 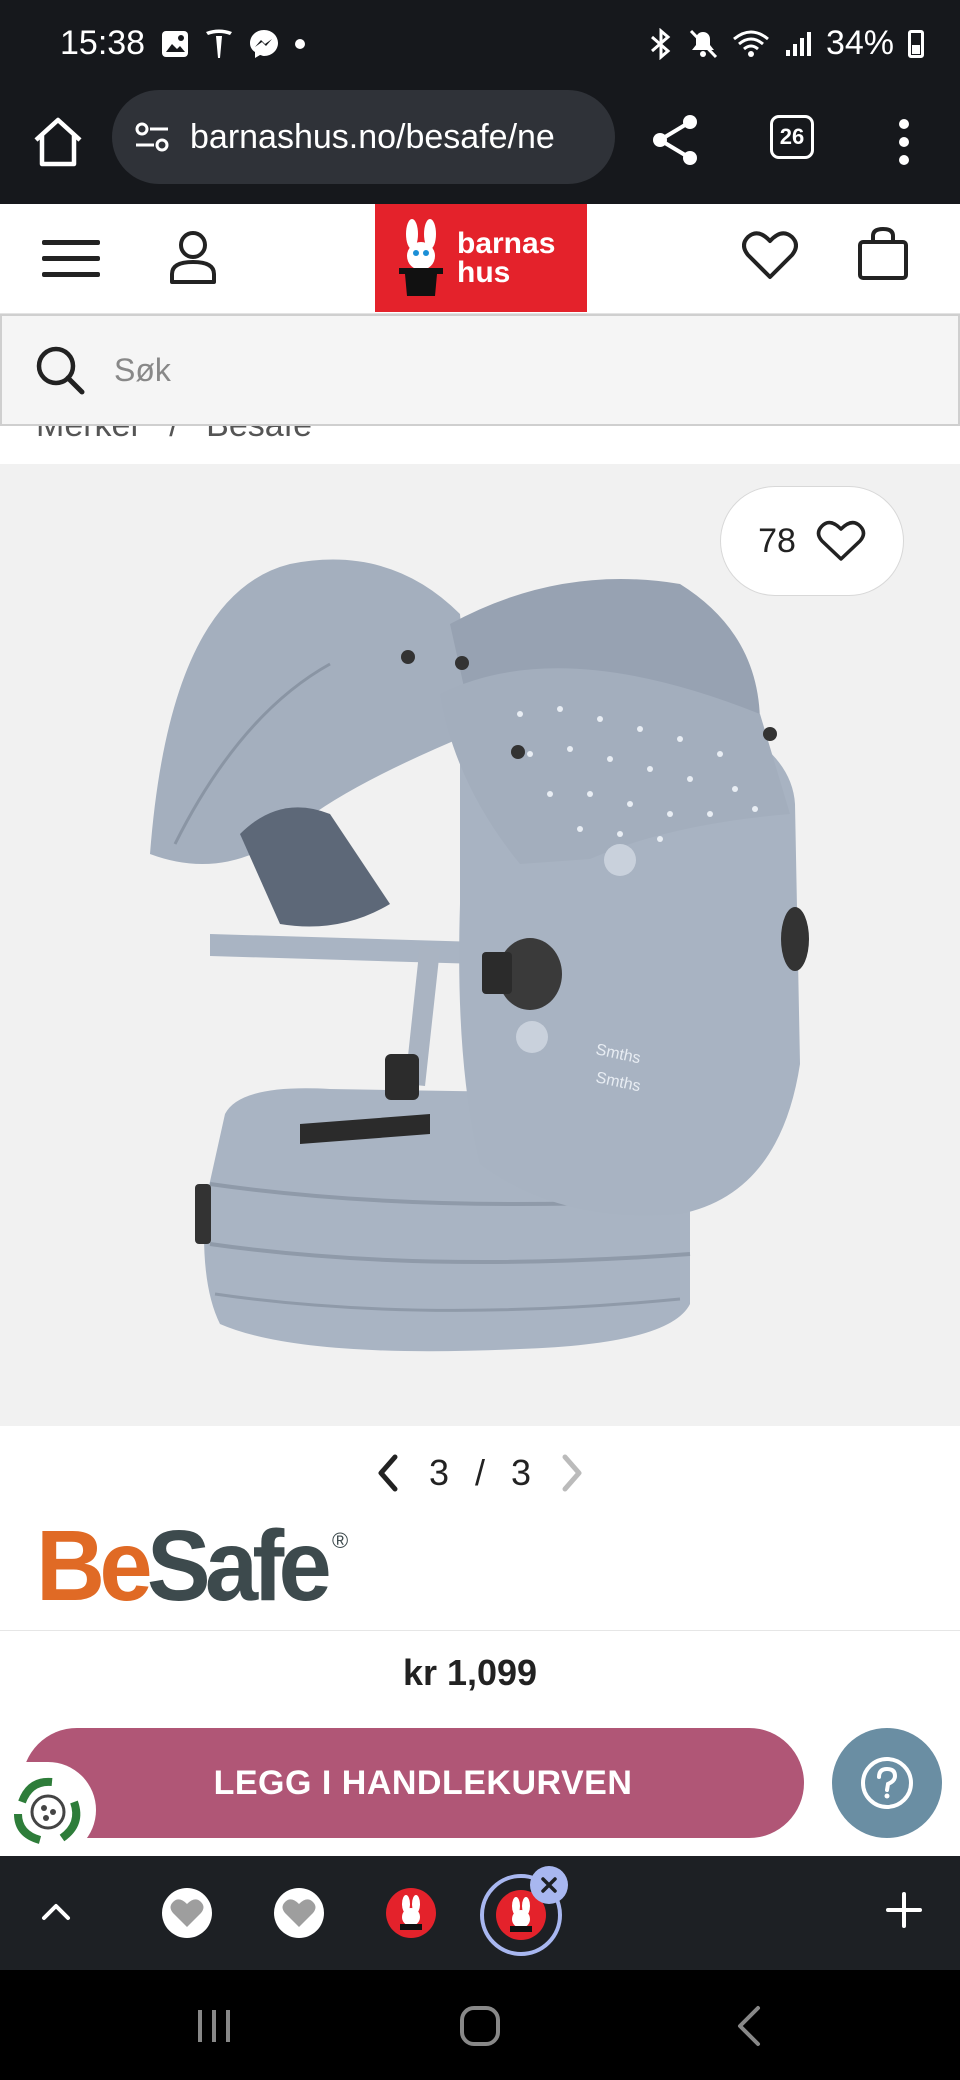 What do you see at coordinates (152, 137) in the screenshot?
I see `site-settings-icon` at bounding box center [152, 137].